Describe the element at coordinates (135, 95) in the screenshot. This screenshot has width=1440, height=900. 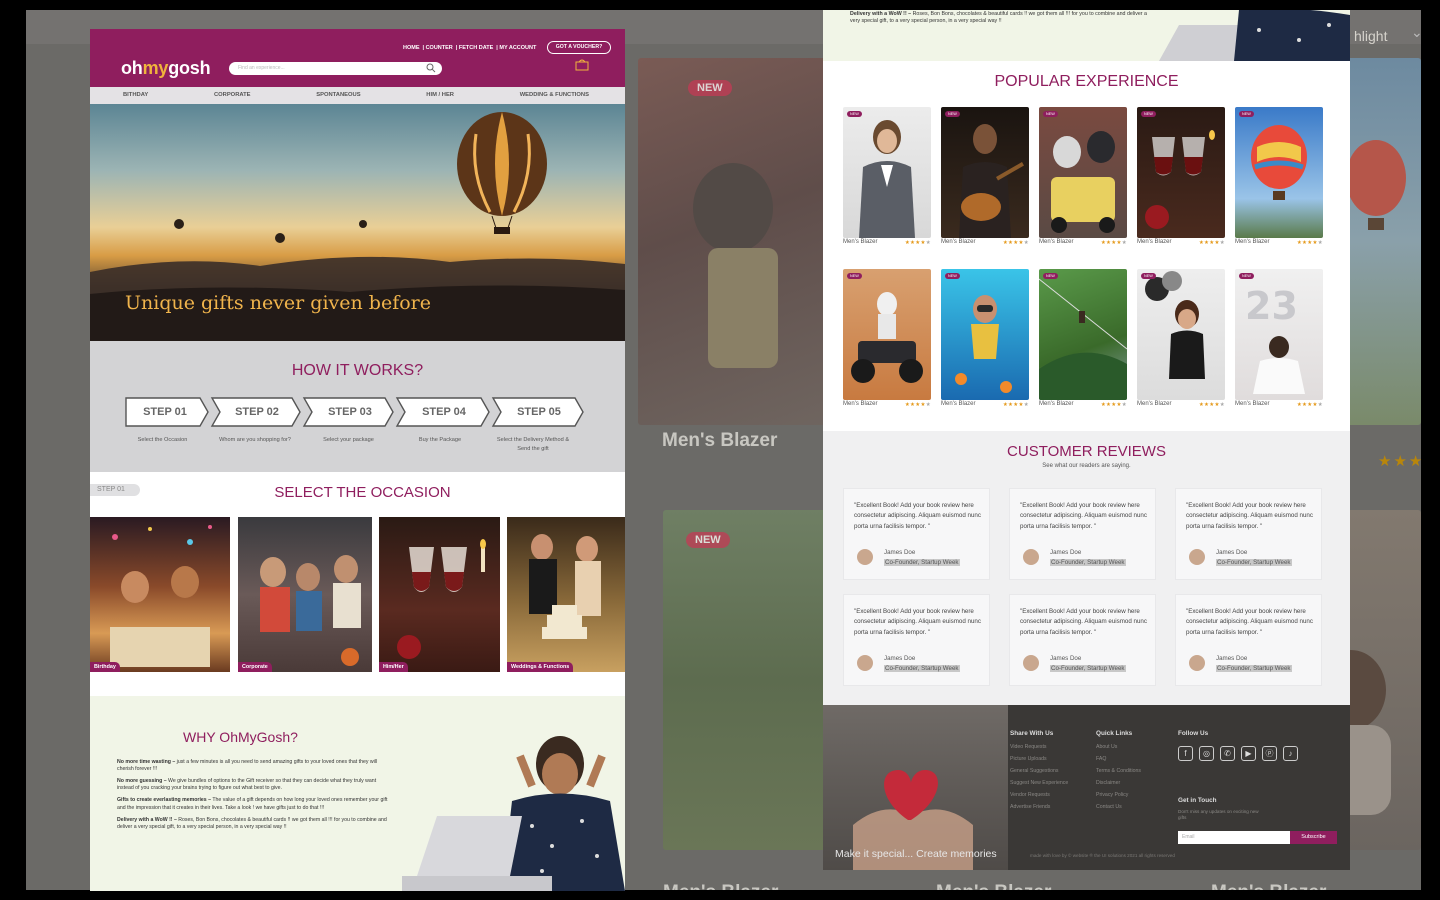
I see `category-birthday: BITHDAY` at that location.